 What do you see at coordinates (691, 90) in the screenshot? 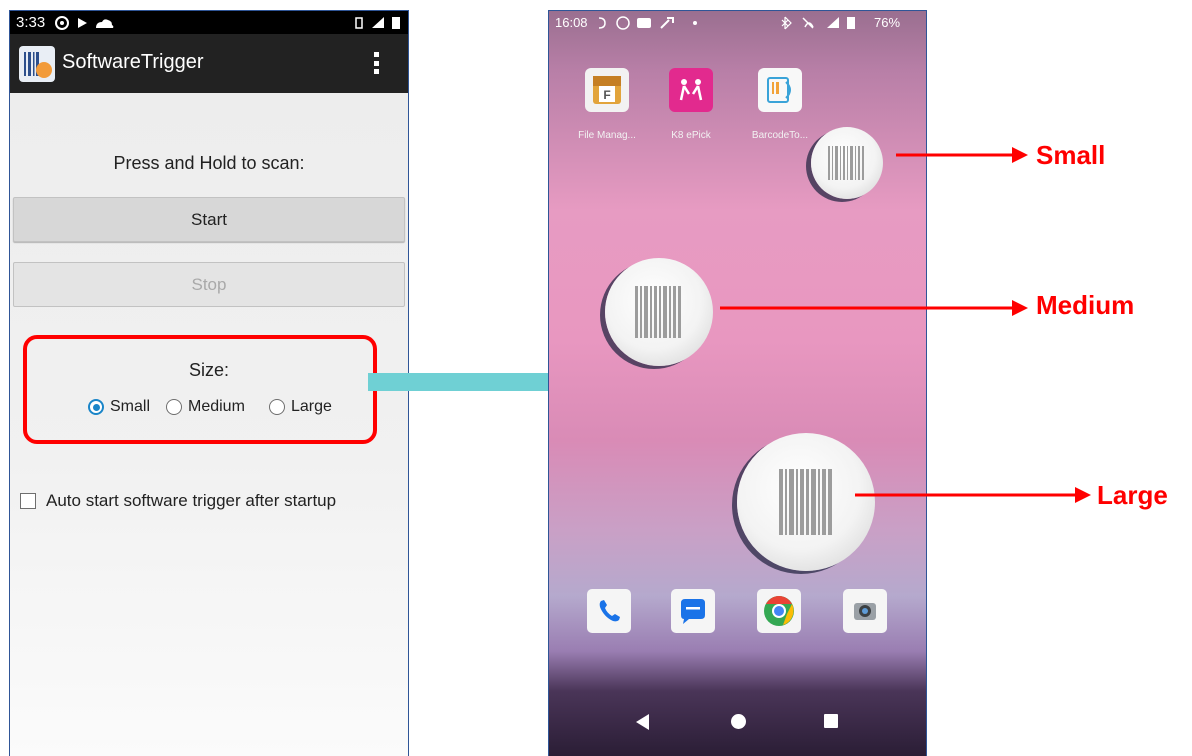
I see `k8-epick-icon` at bounding box center [691, 90].